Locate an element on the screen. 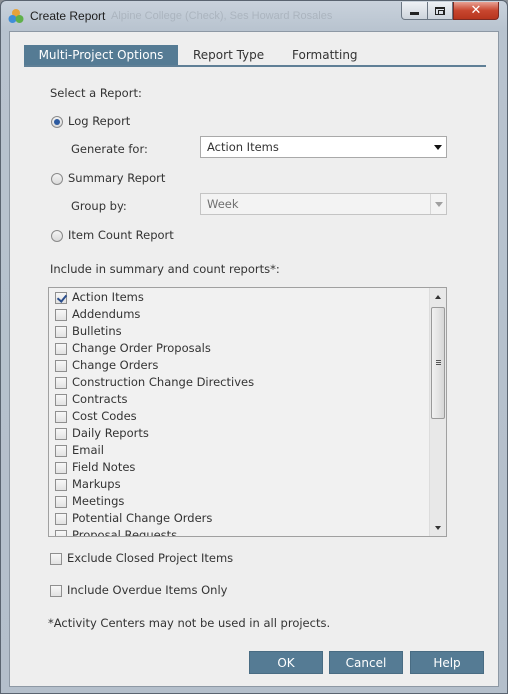 This screenshot has height=694, width=508. restore-icon is located at coordinates (440, 10).